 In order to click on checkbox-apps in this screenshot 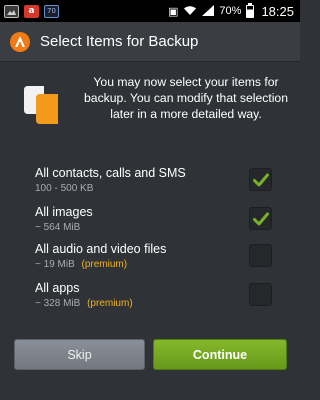, I will do `click(260, 294)`.